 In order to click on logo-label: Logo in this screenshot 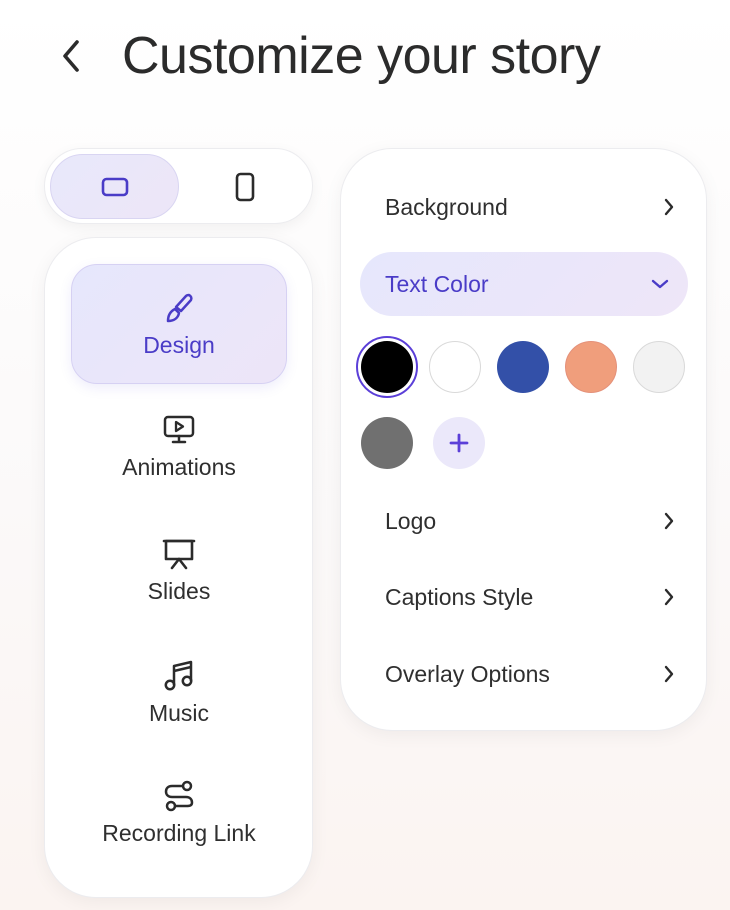, I will do `click(411, 520)`.